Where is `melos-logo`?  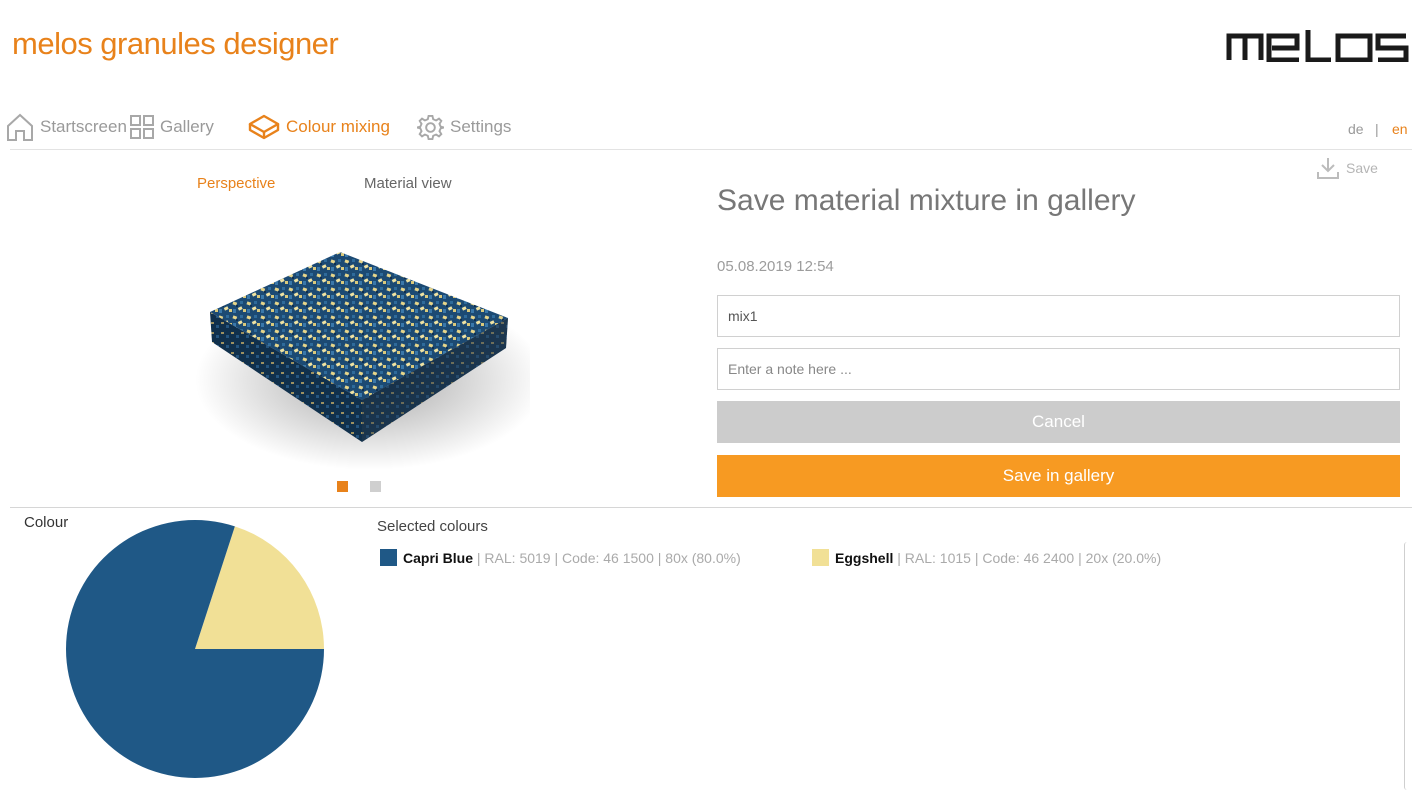
melos-logo is located at coordinates (1317, 46).